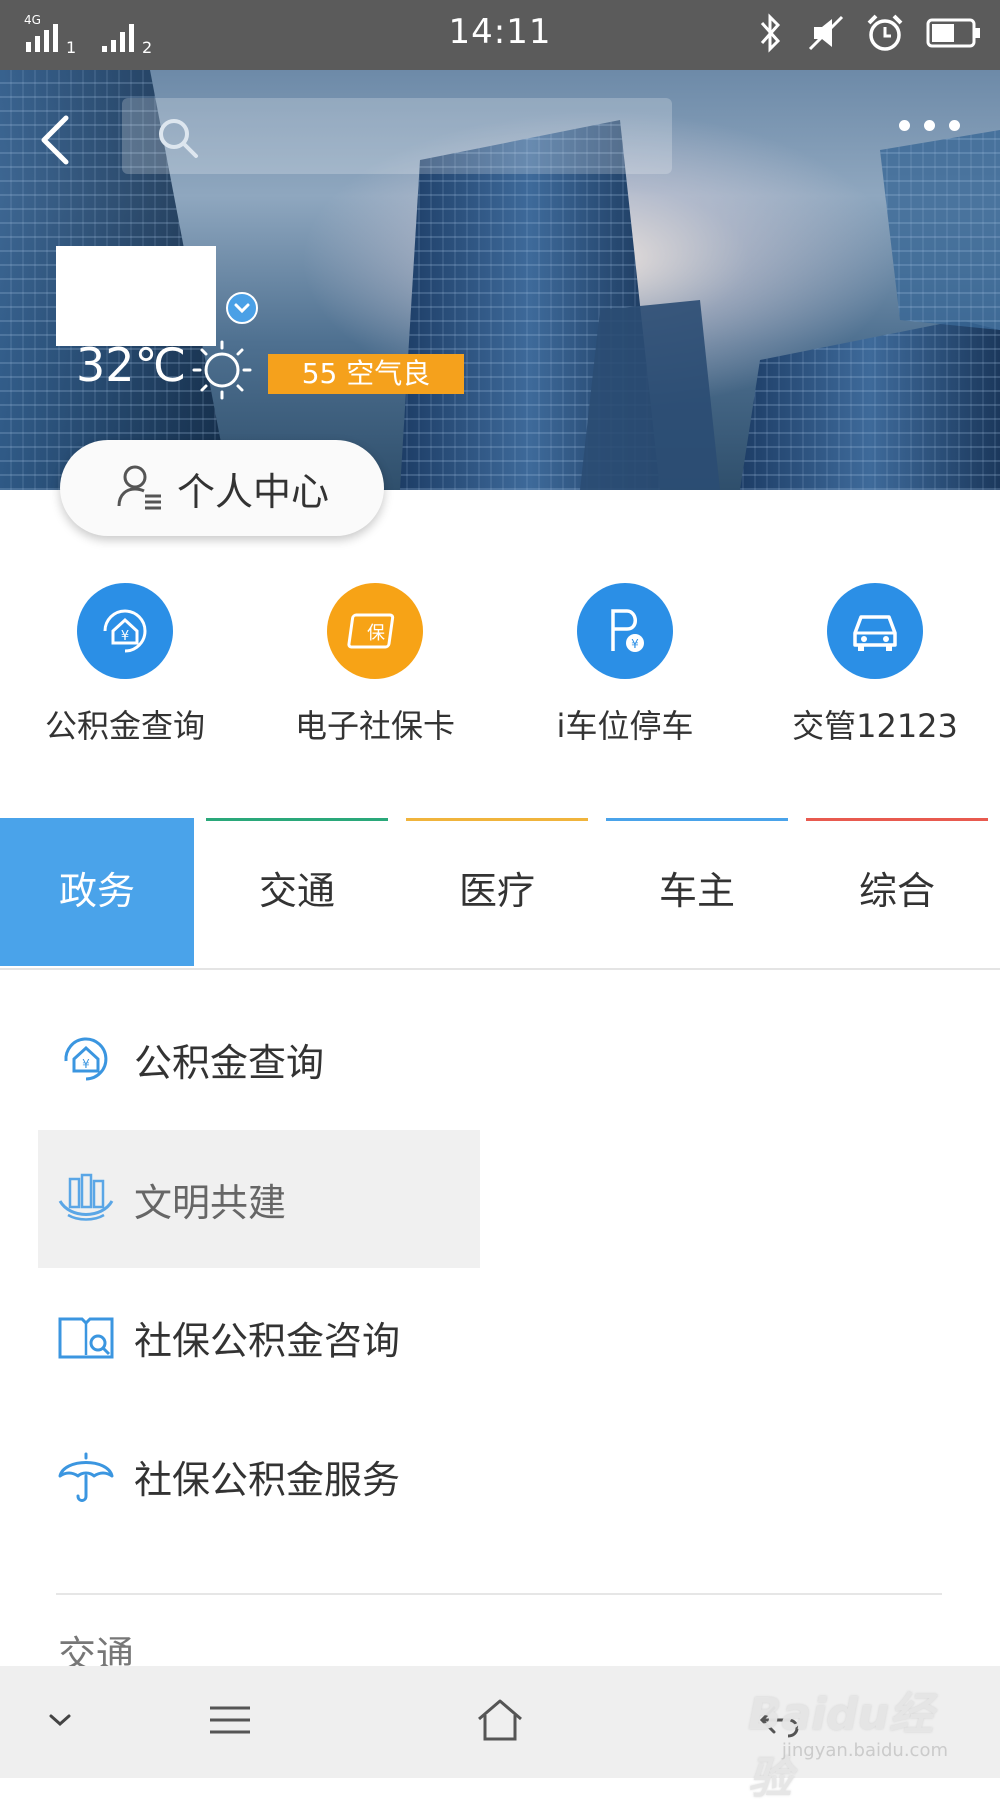 This screenshot has width=1000, height=1806. Describe the element at coordinates (499, 1594) in the screenshot. I see `section-divider` at that location.